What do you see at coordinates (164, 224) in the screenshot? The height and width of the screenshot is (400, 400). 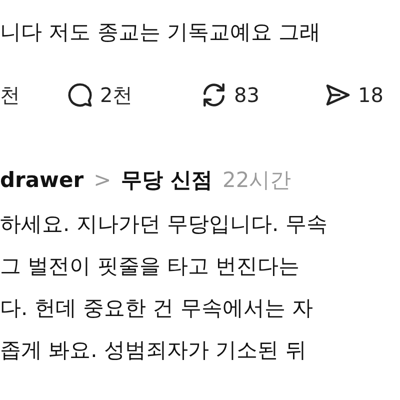 I see `reply-text-line: 하세요. 지나가던 무당입니다. 무속` at bounding box center [164, 224].